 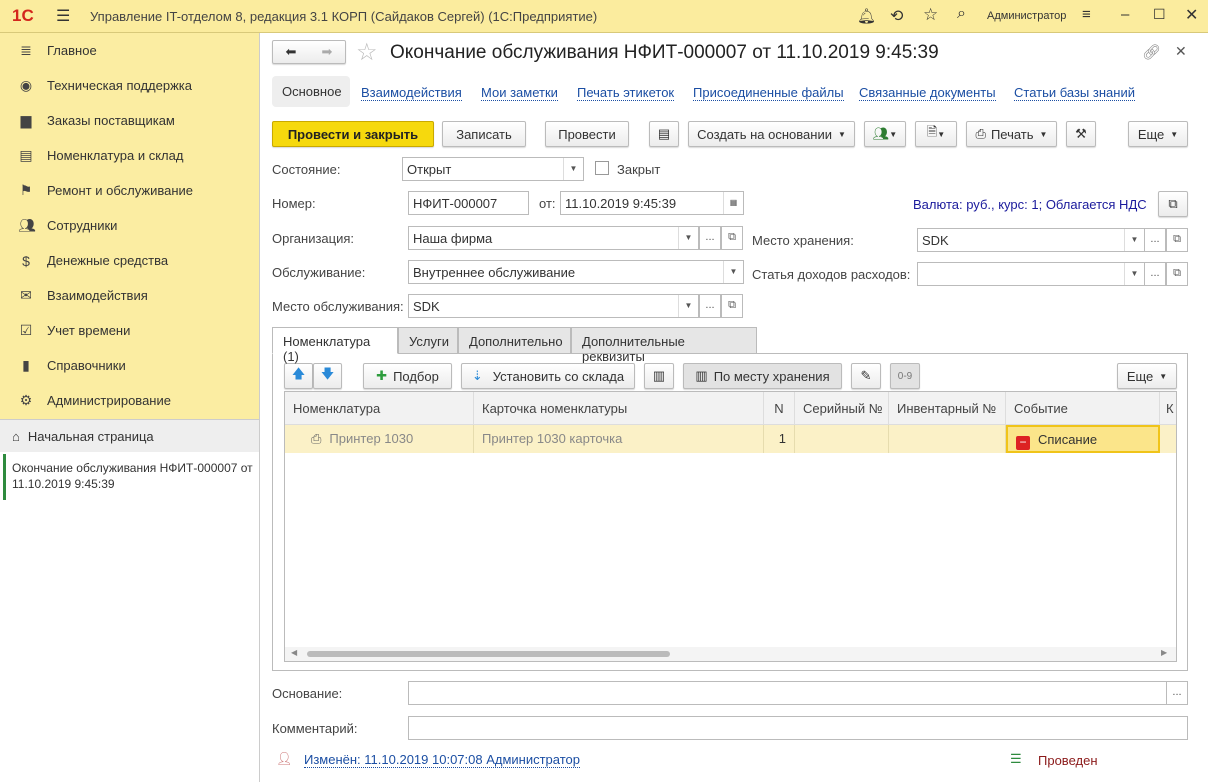 I want to click on user-name: Администратор, so click(x=1026, y=16).